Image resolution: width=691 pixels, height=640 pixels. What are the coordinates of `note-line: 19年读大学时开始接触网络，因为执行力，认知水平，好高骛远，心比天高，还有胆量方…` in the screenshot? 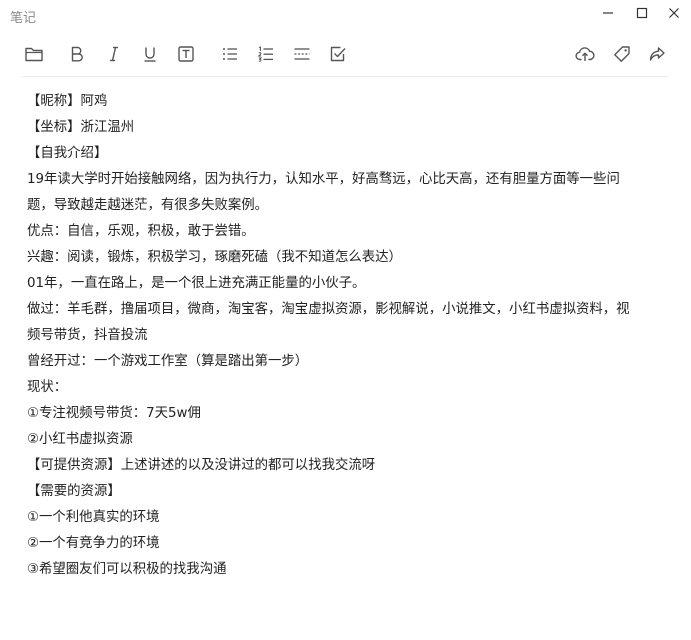 It's located at (323, 179).